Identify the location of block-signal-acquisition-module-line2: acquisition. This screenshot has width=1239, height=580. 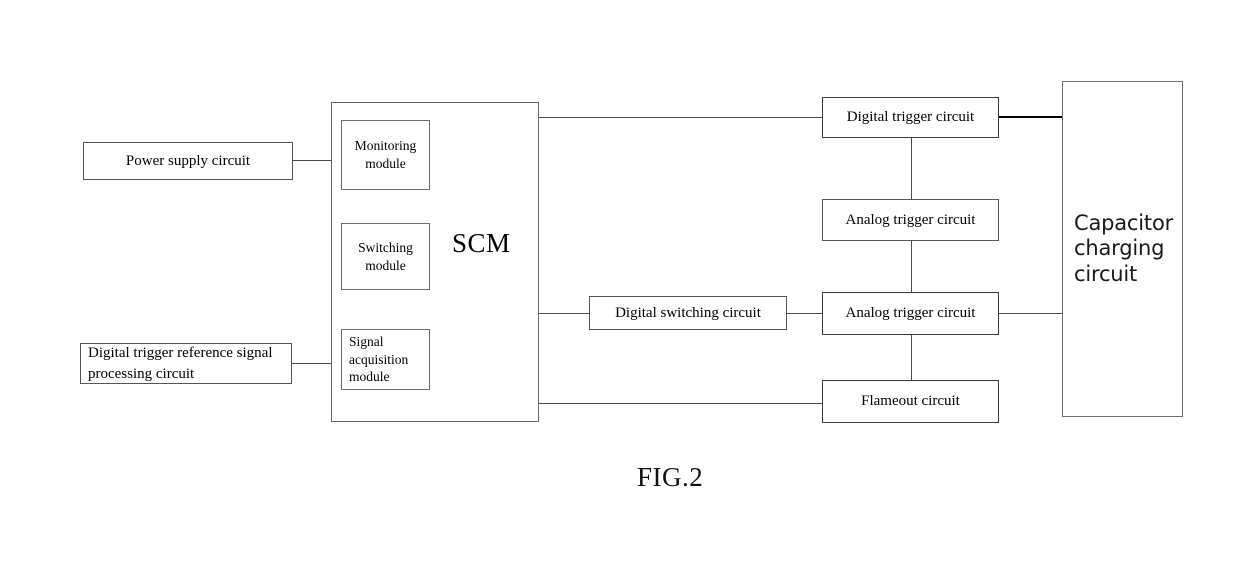
(379, 359).